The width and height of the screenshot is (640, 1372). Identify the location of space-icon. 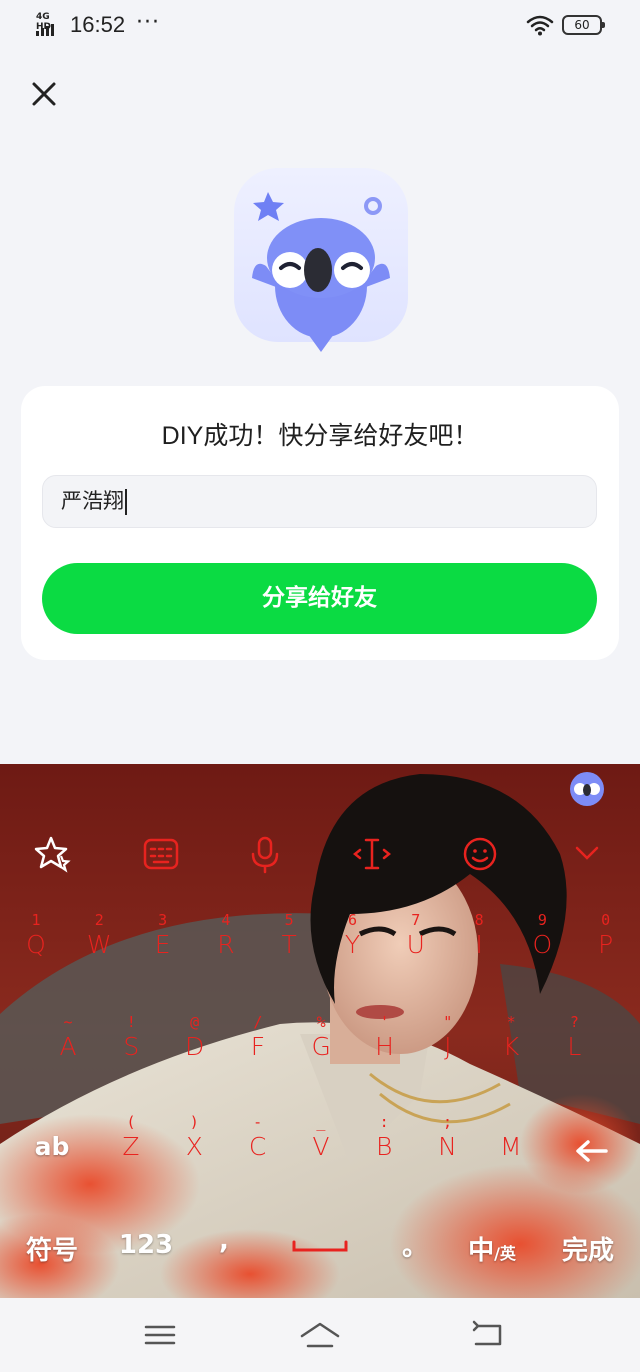
(320, 1246).